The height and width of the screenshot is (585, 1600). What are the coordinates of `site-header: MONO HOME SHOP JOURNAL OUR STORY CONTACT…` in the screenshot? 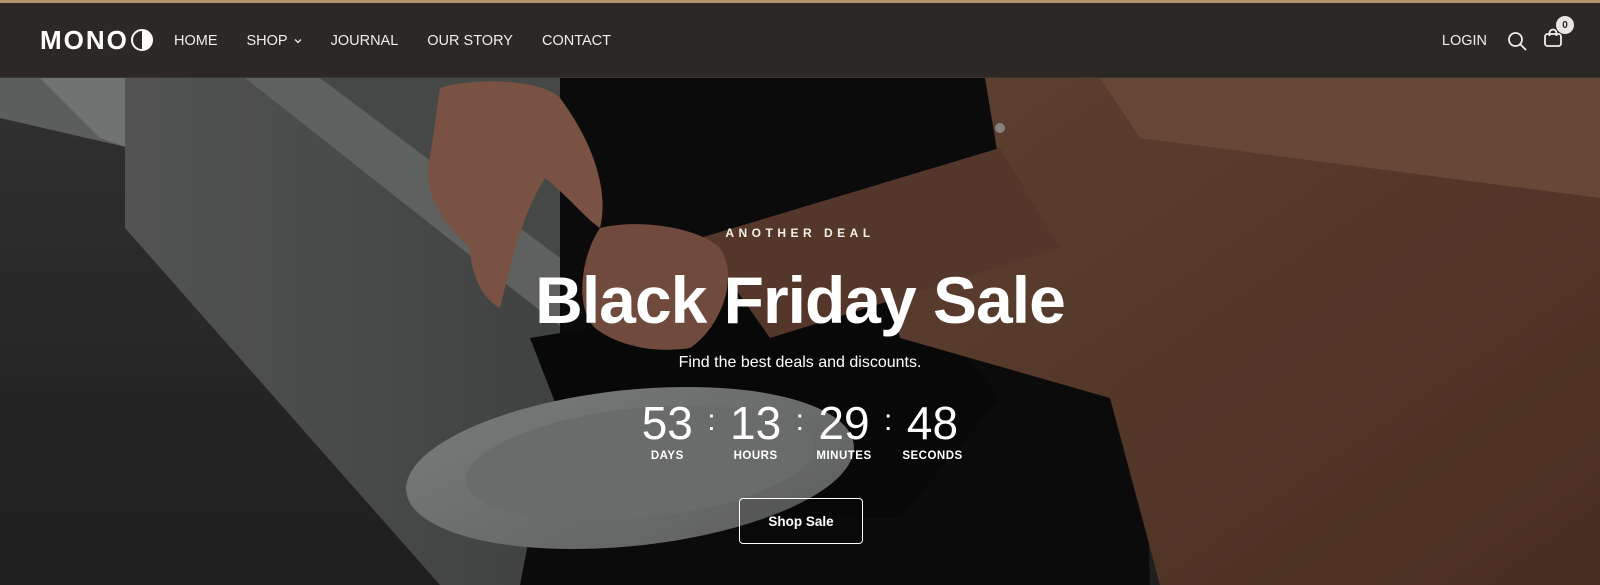 It's located at (800, 40).